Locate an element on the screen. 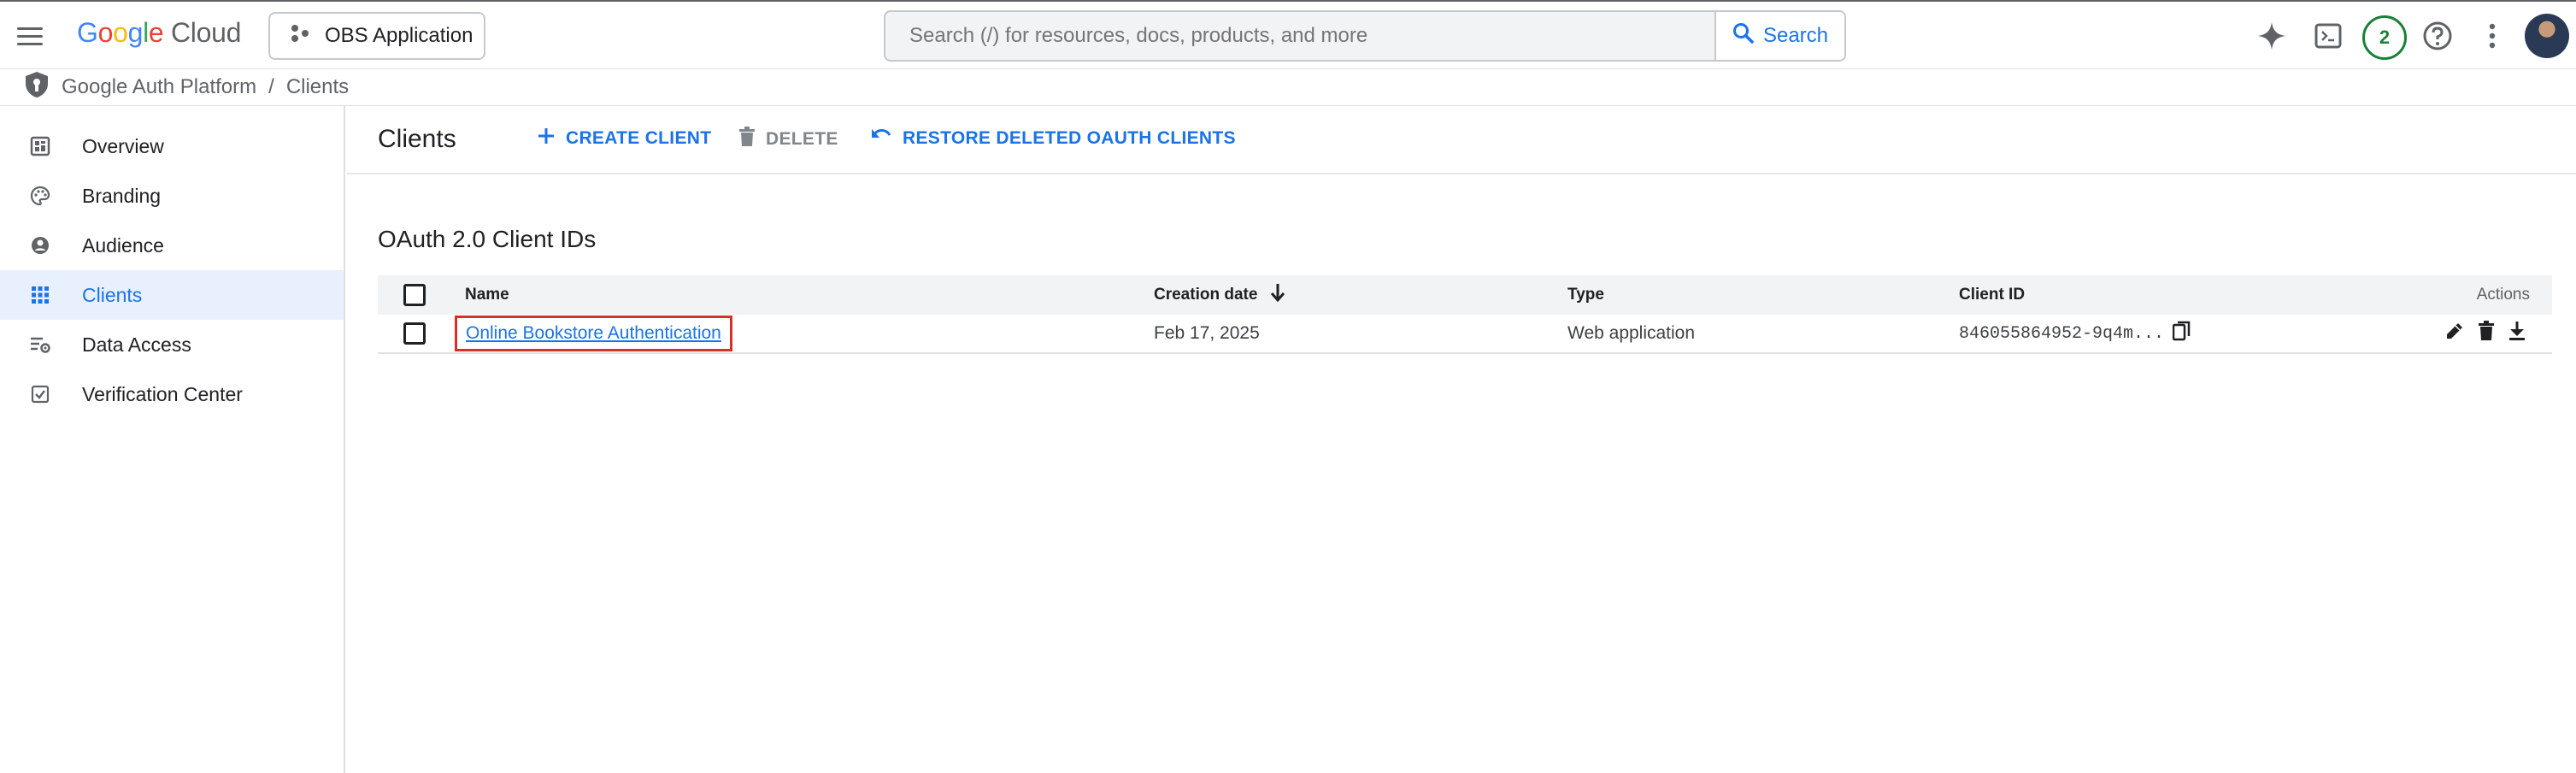 The width and height of the screenshot is (2576, 773). palette-icon is located at coordinates (40, 196).